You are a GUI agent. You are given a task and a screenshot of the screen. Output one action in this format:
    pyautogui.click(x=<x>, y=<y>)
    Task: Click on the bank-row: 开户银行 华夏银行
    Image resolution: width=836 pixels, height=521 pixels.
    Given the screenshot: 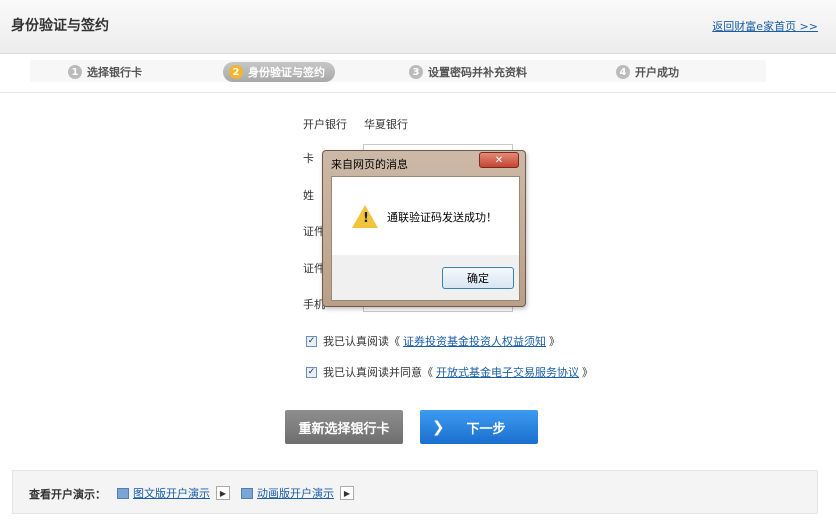 What is the action you would take?
    pyautogui.click(x=355, y=124)
    